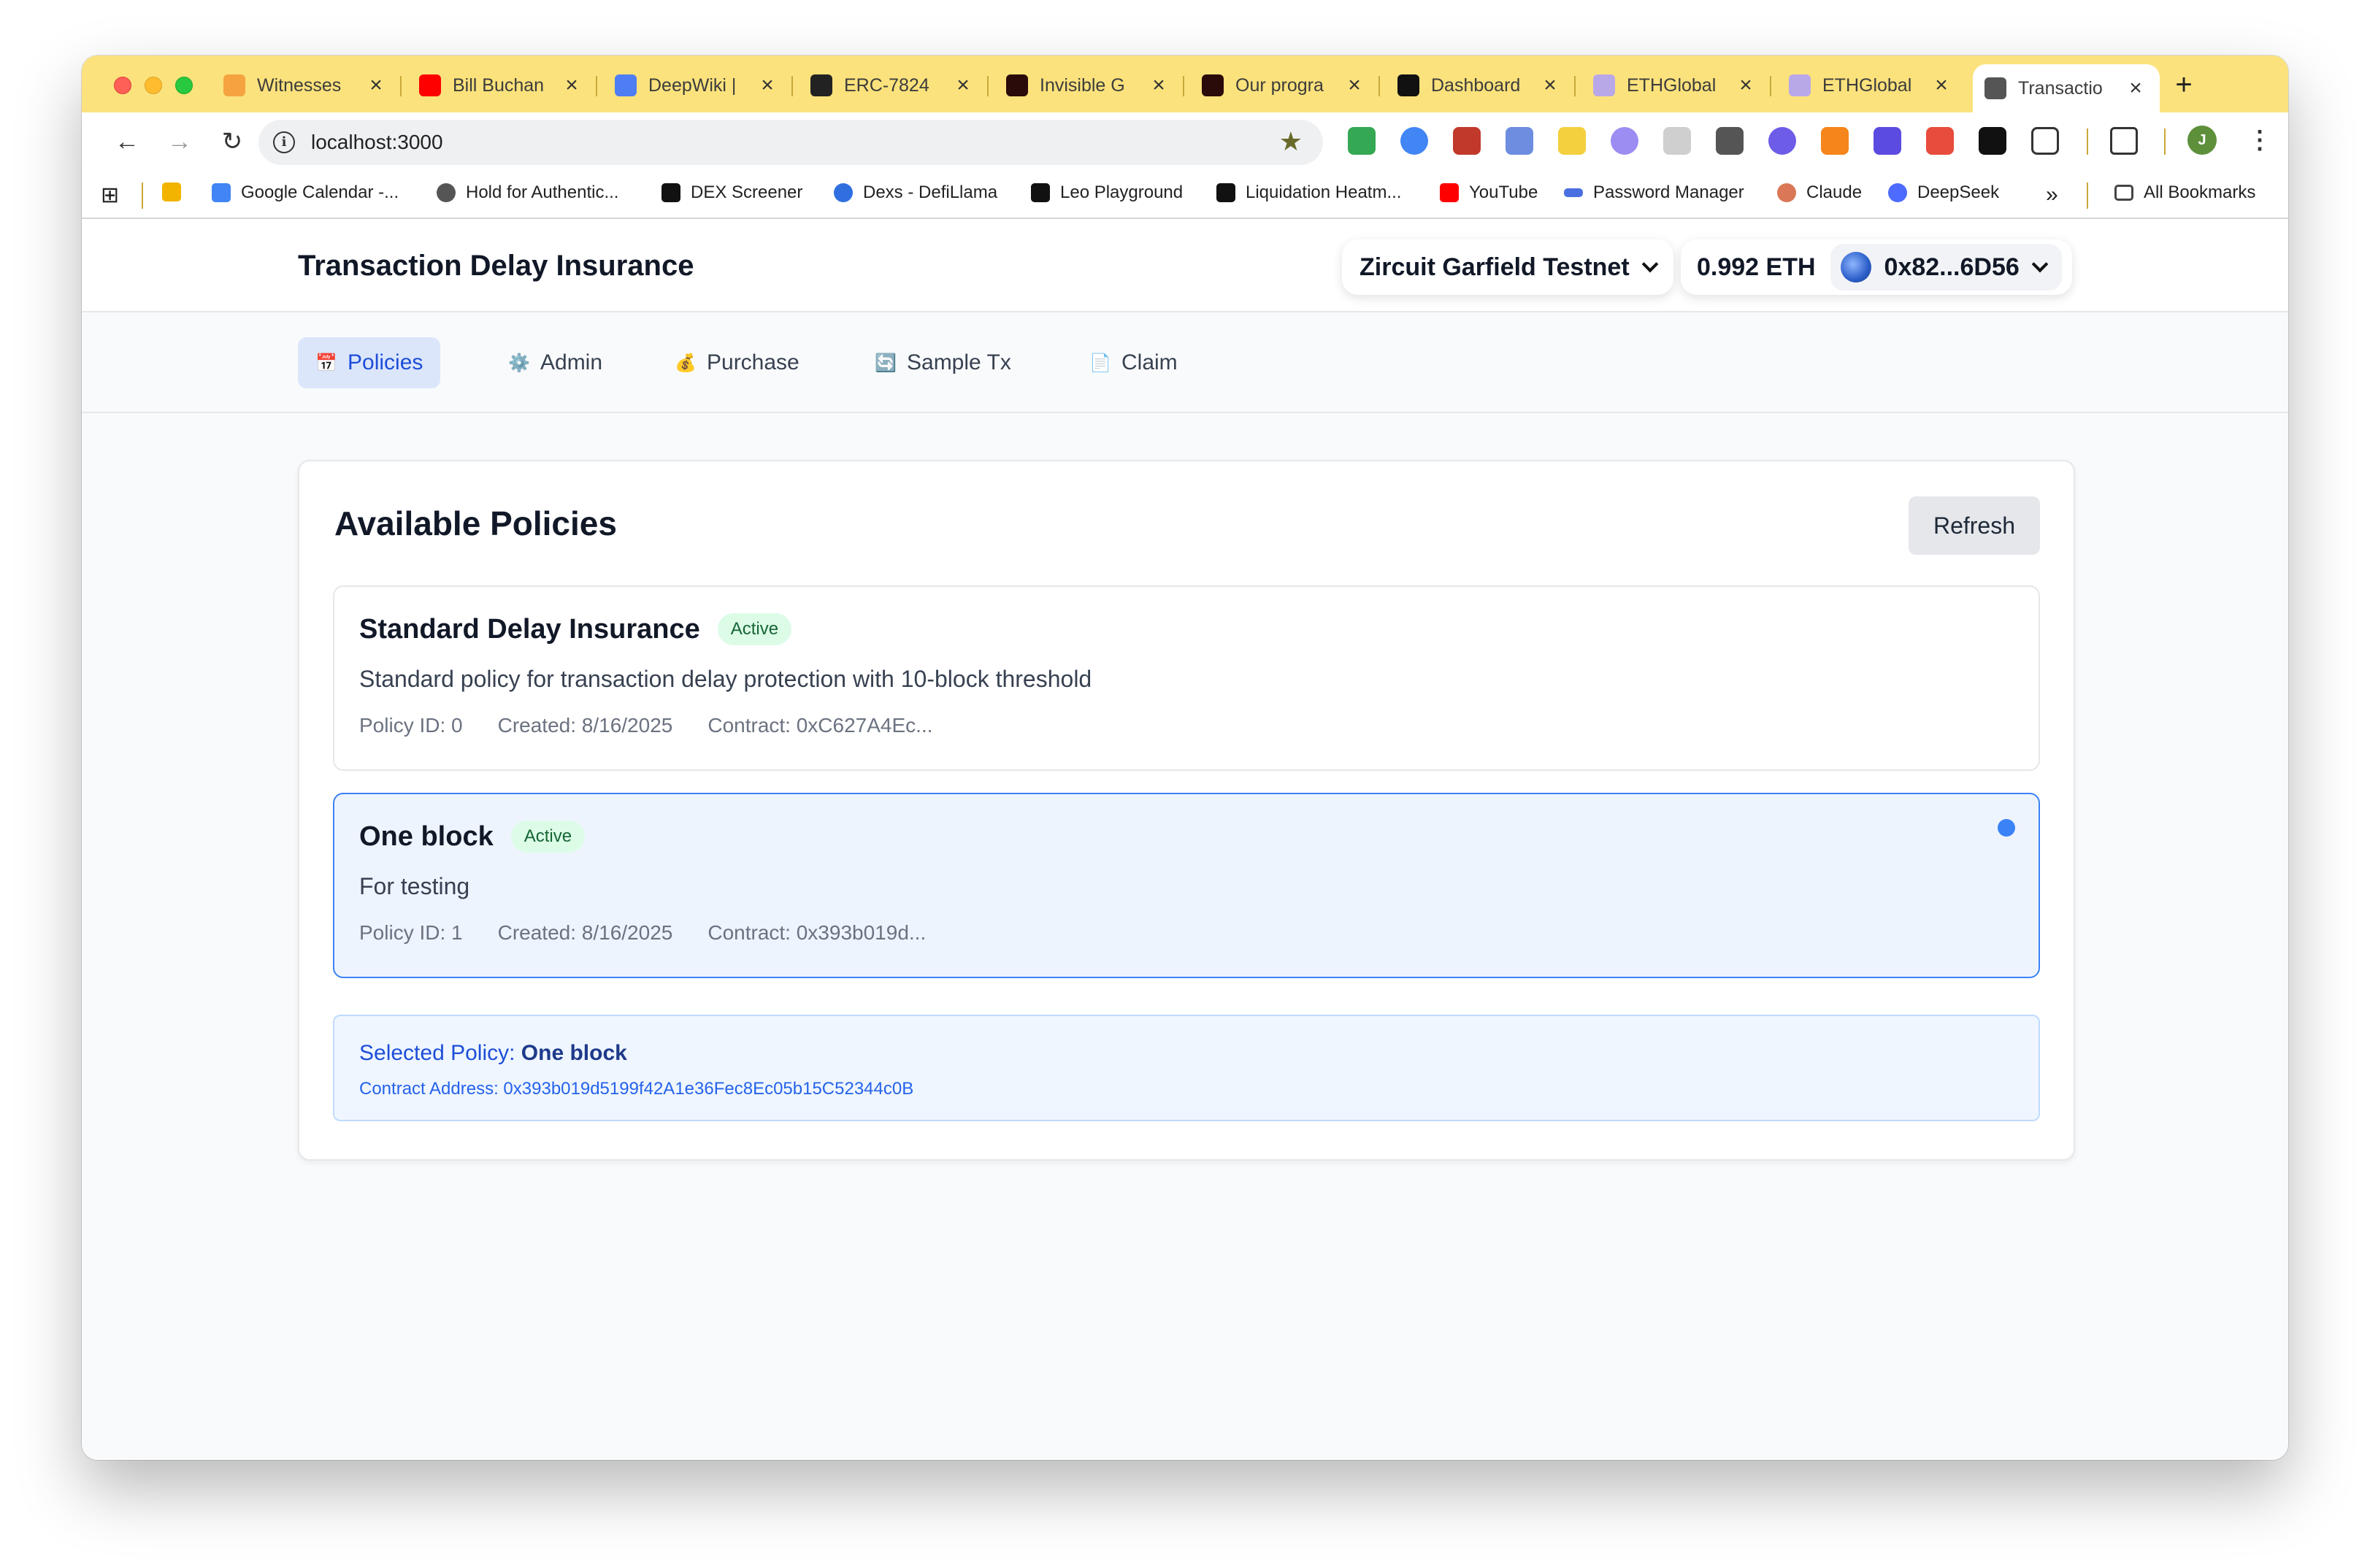  Describe the element at coordinates (1107, 193) in the screenshot. I see `bookmark-item: Leo Playground` at that location.